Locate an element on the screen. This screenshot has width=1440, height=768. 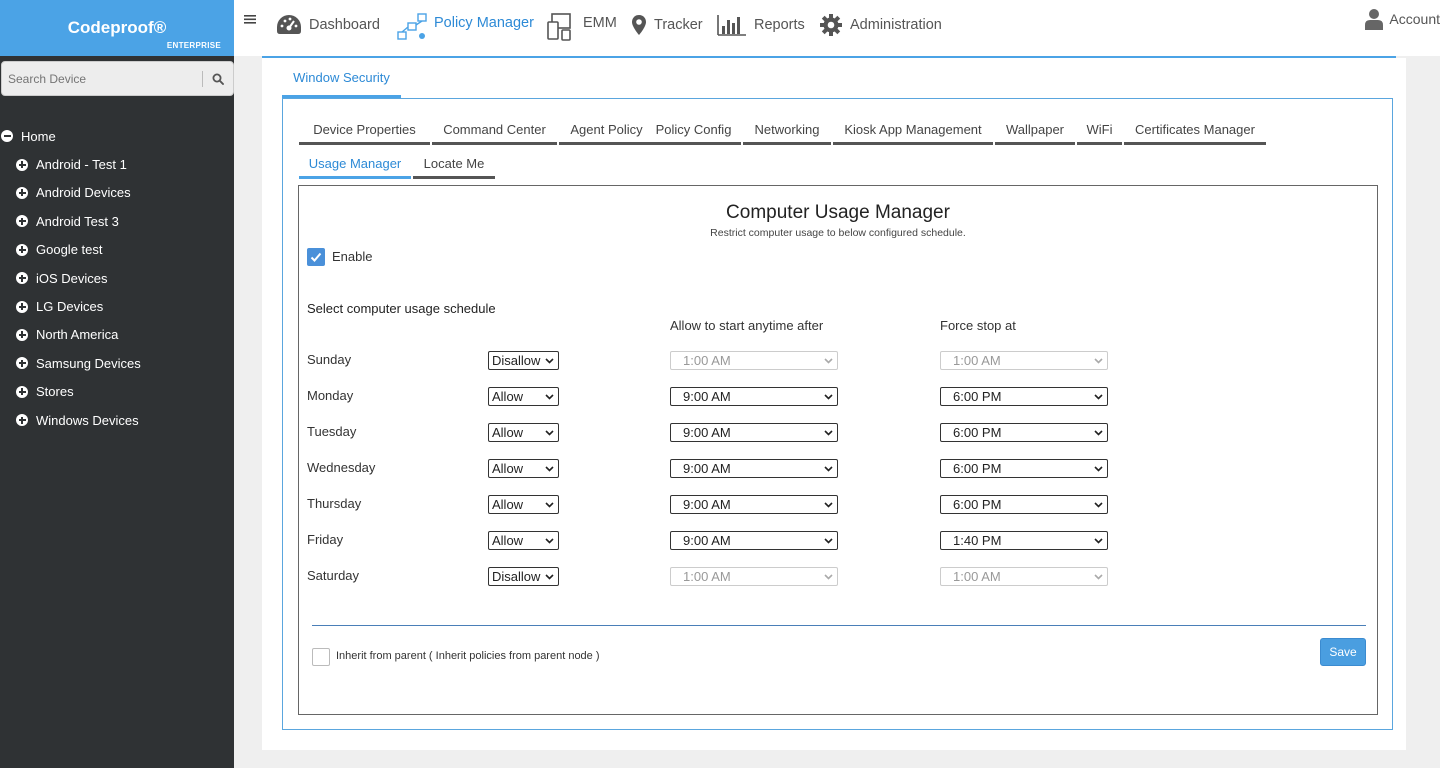
nav-dashboard: Dashboard is located at coordinates (328, 25).